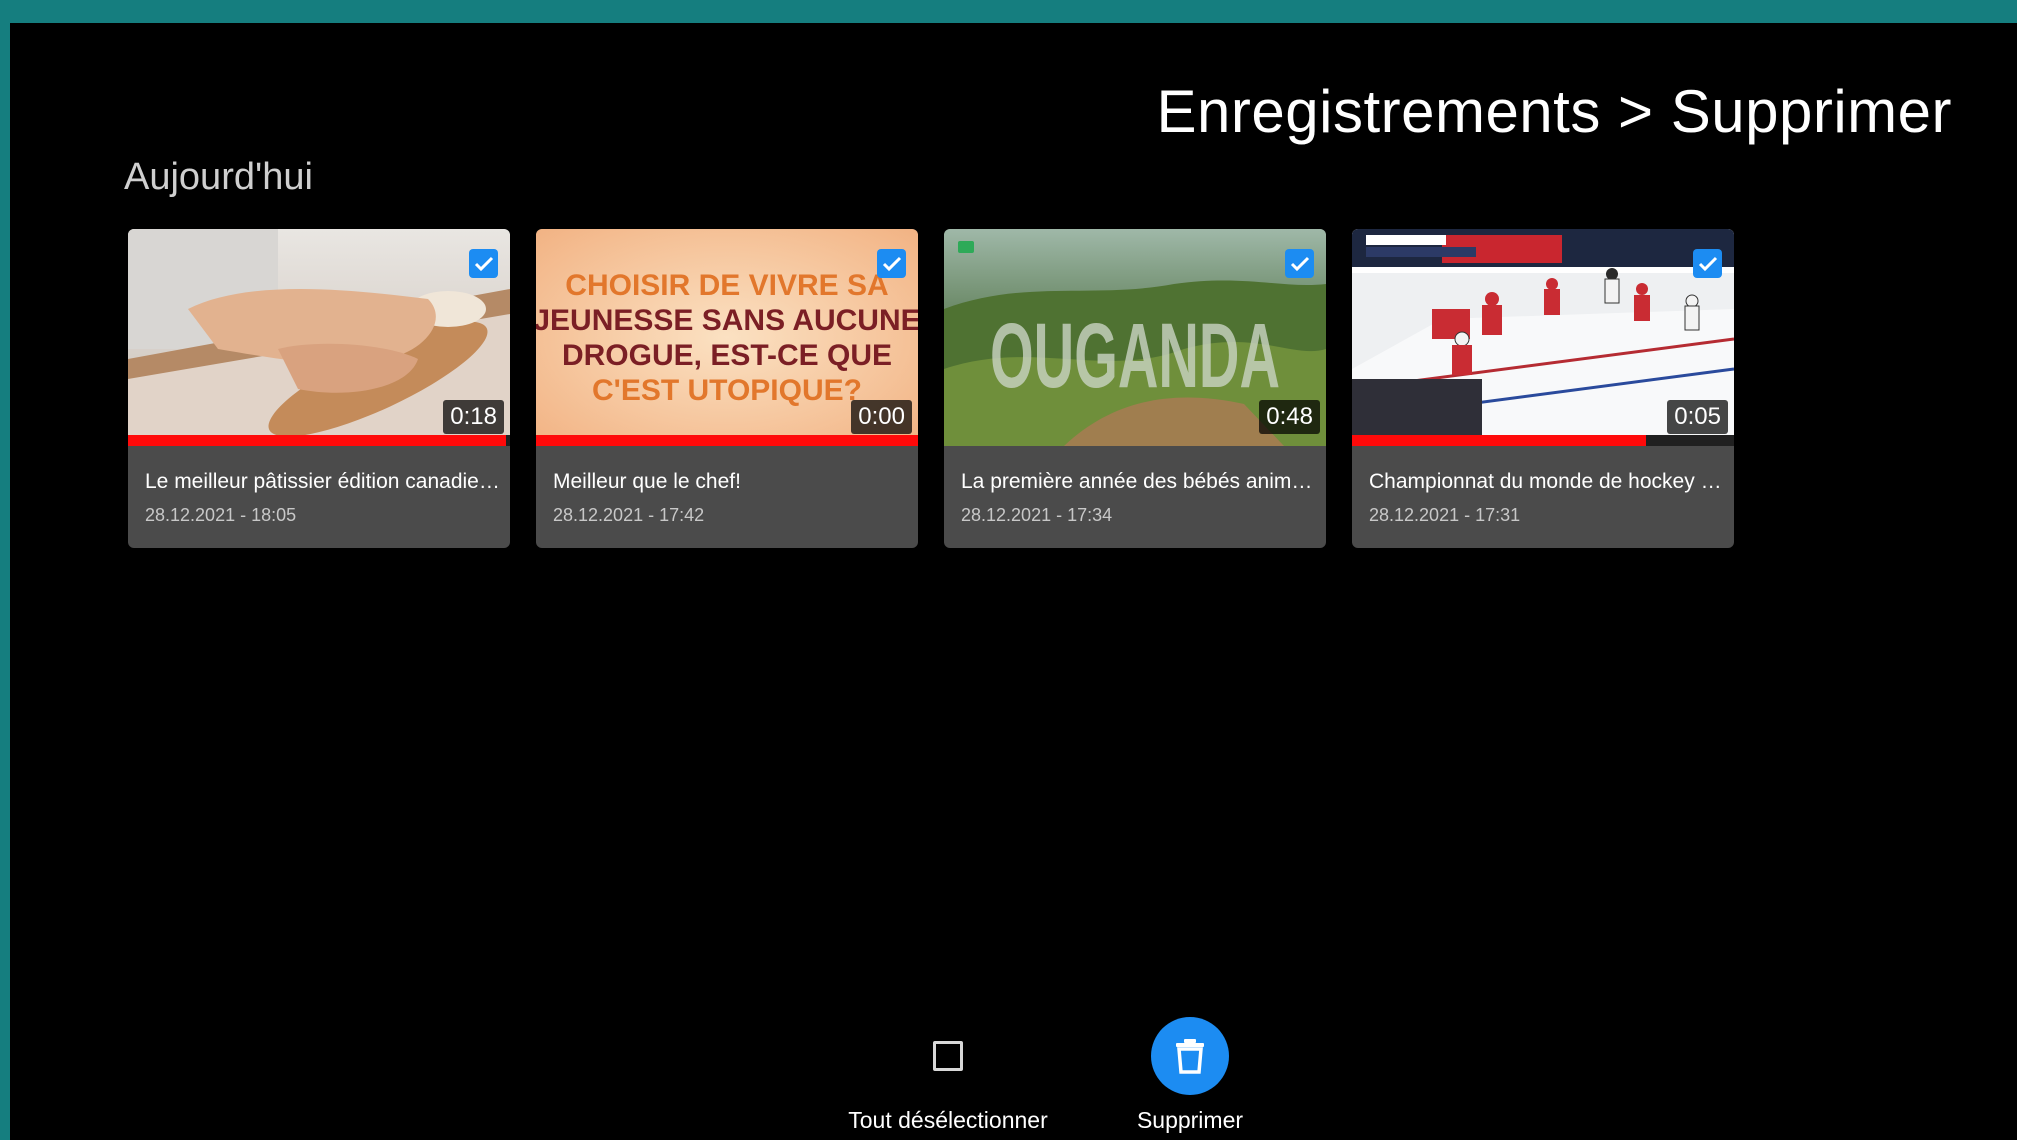 The width and height of the screenshot is (2017, 1140). Describe the element at coordinates (881, 417) in the screenshot. I see `duration-badge: 0:00` at that location.